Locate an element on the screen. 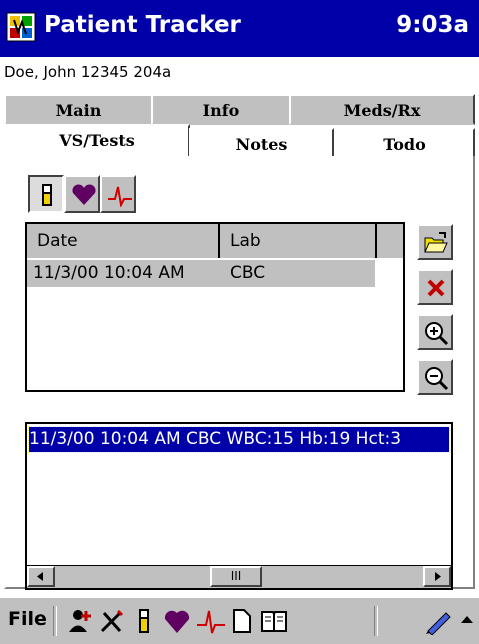  title-bar: Patient Tracker 9:03a is located at coordinates (239, 28).